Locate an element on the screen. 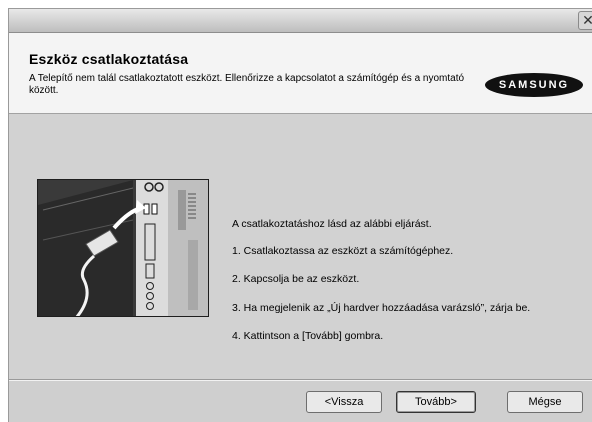 This screenshot has width=592, height=422. close-button: ✕ is located at coordinates (585, 20).